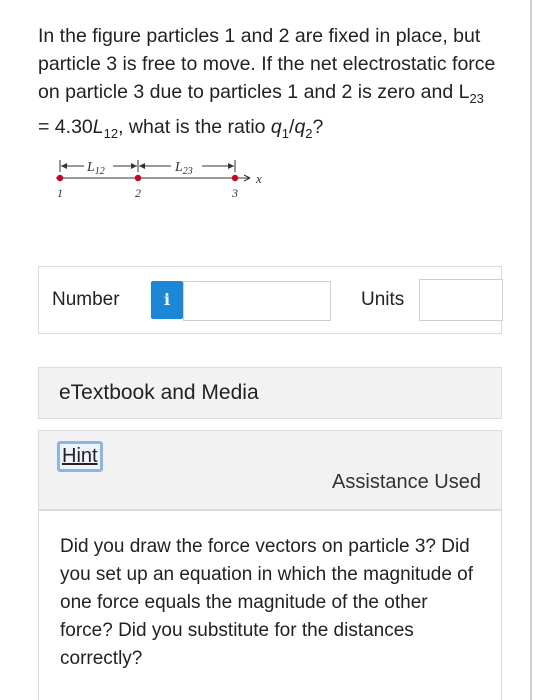  Describe the element at coordinates (142, 166) in the screenshot. I see `l23-arrowhead-left` at that location.